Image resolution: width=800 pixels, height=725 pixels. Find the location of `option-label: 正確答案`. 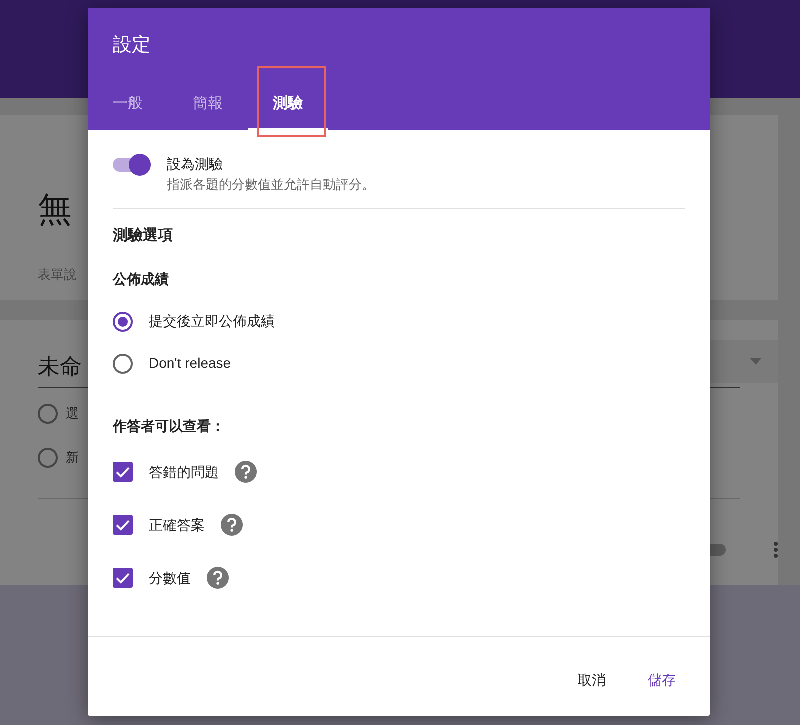

option-label: 正確答案 is located at coordinates (177, 525).